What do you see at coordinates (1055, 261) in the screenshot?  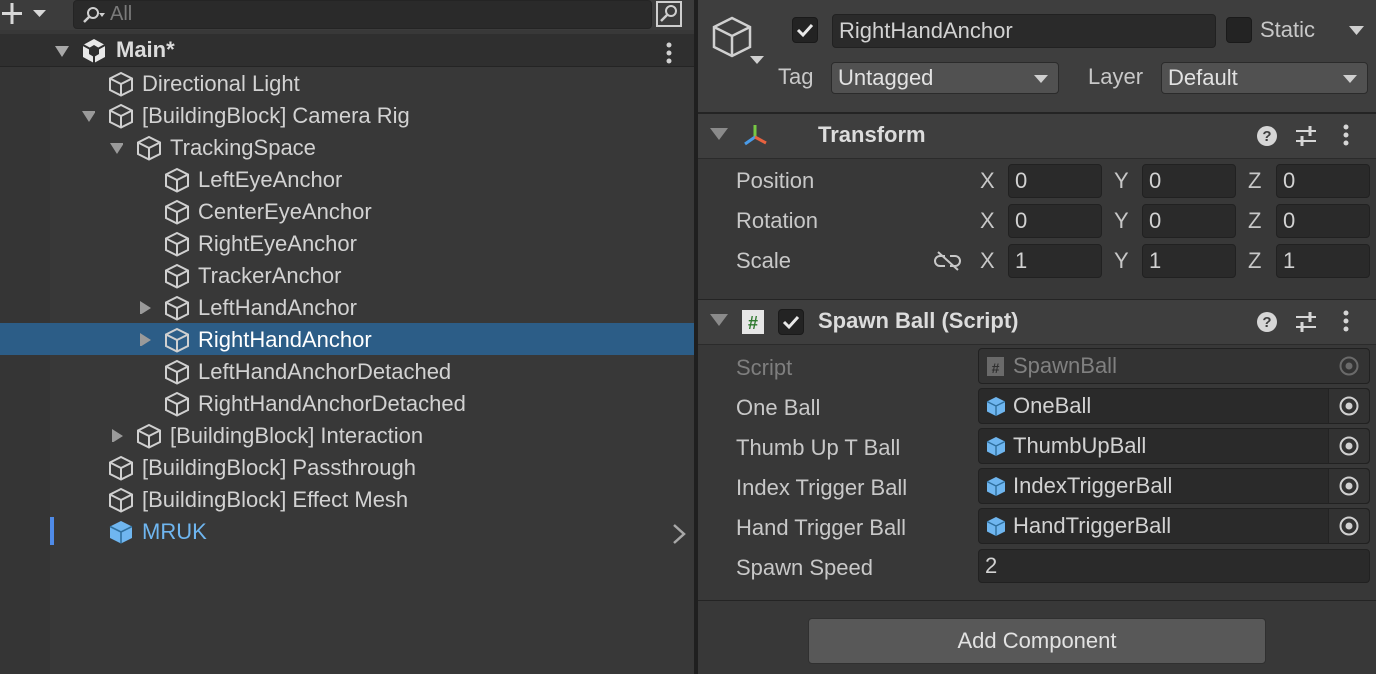 I see `transform-x-field: 1` at bounding box center [1055, 261].